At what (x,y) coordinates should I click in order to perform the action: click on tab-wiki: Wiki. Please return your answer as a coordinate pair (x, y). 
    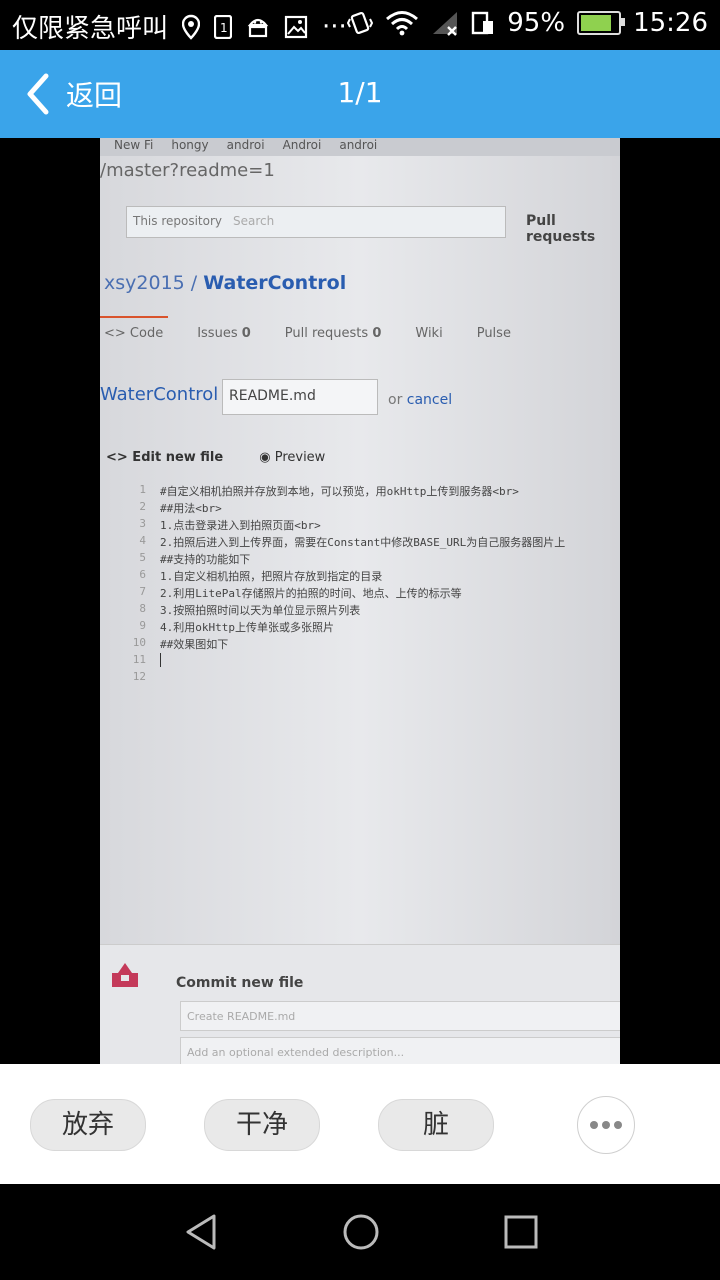
    Looking at the image, I should click on (429, 333).